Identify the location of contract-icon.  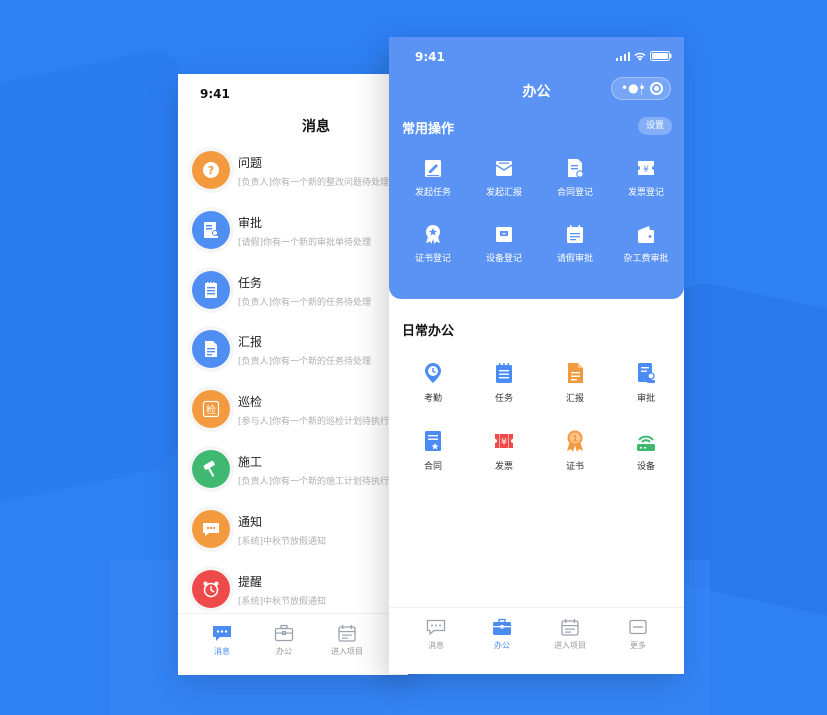
(433, 441).